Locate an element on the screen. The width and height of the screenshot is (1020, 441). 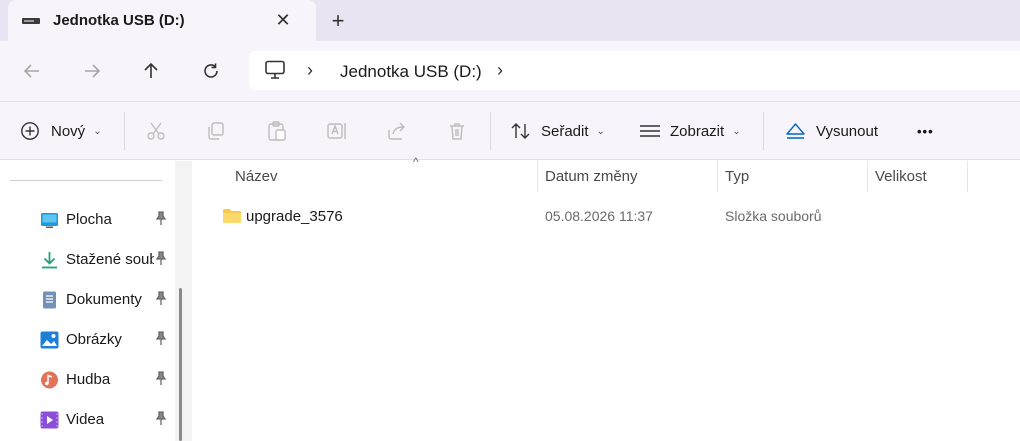
tab-title: Jednotka USB (D:) is located at coordinates (119, 20).